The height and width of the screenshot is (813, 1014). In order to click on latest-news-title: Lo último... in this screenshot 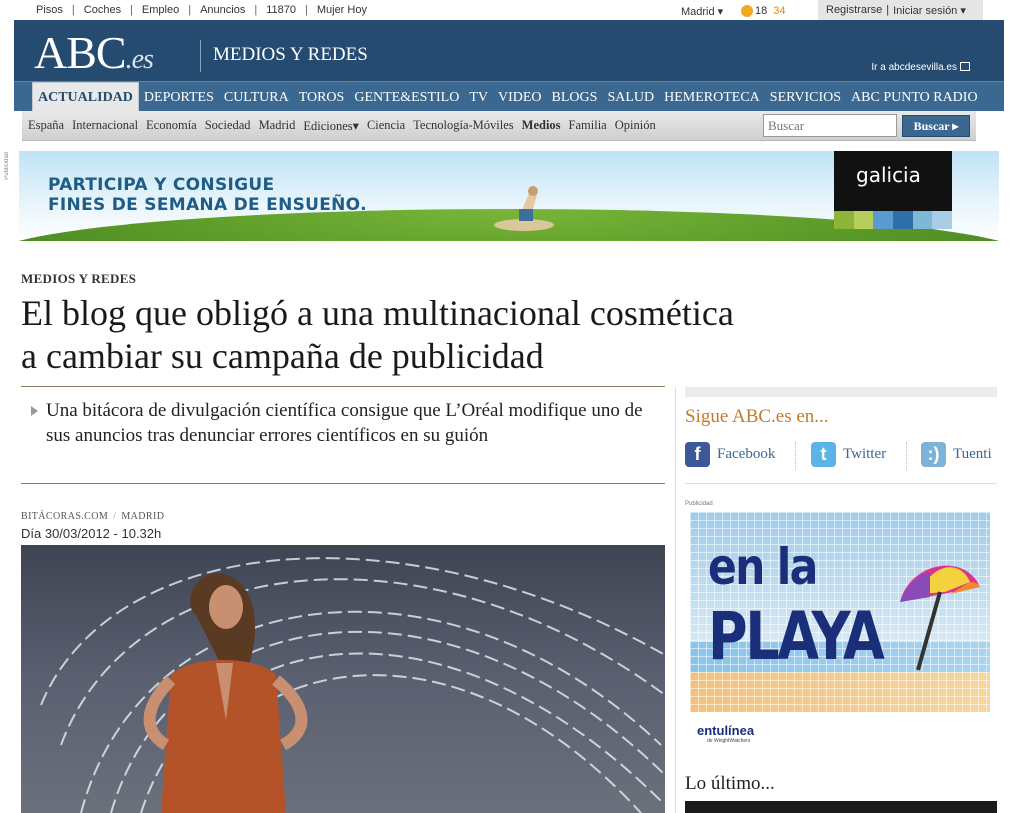, I will do `click(730, 783)`.